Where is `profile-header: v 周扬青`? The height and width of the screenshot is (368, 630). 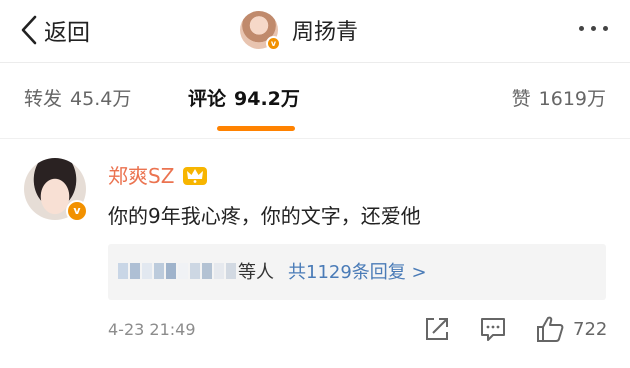
profile-header: v 周扬青 is located at coordinates (299, 30).